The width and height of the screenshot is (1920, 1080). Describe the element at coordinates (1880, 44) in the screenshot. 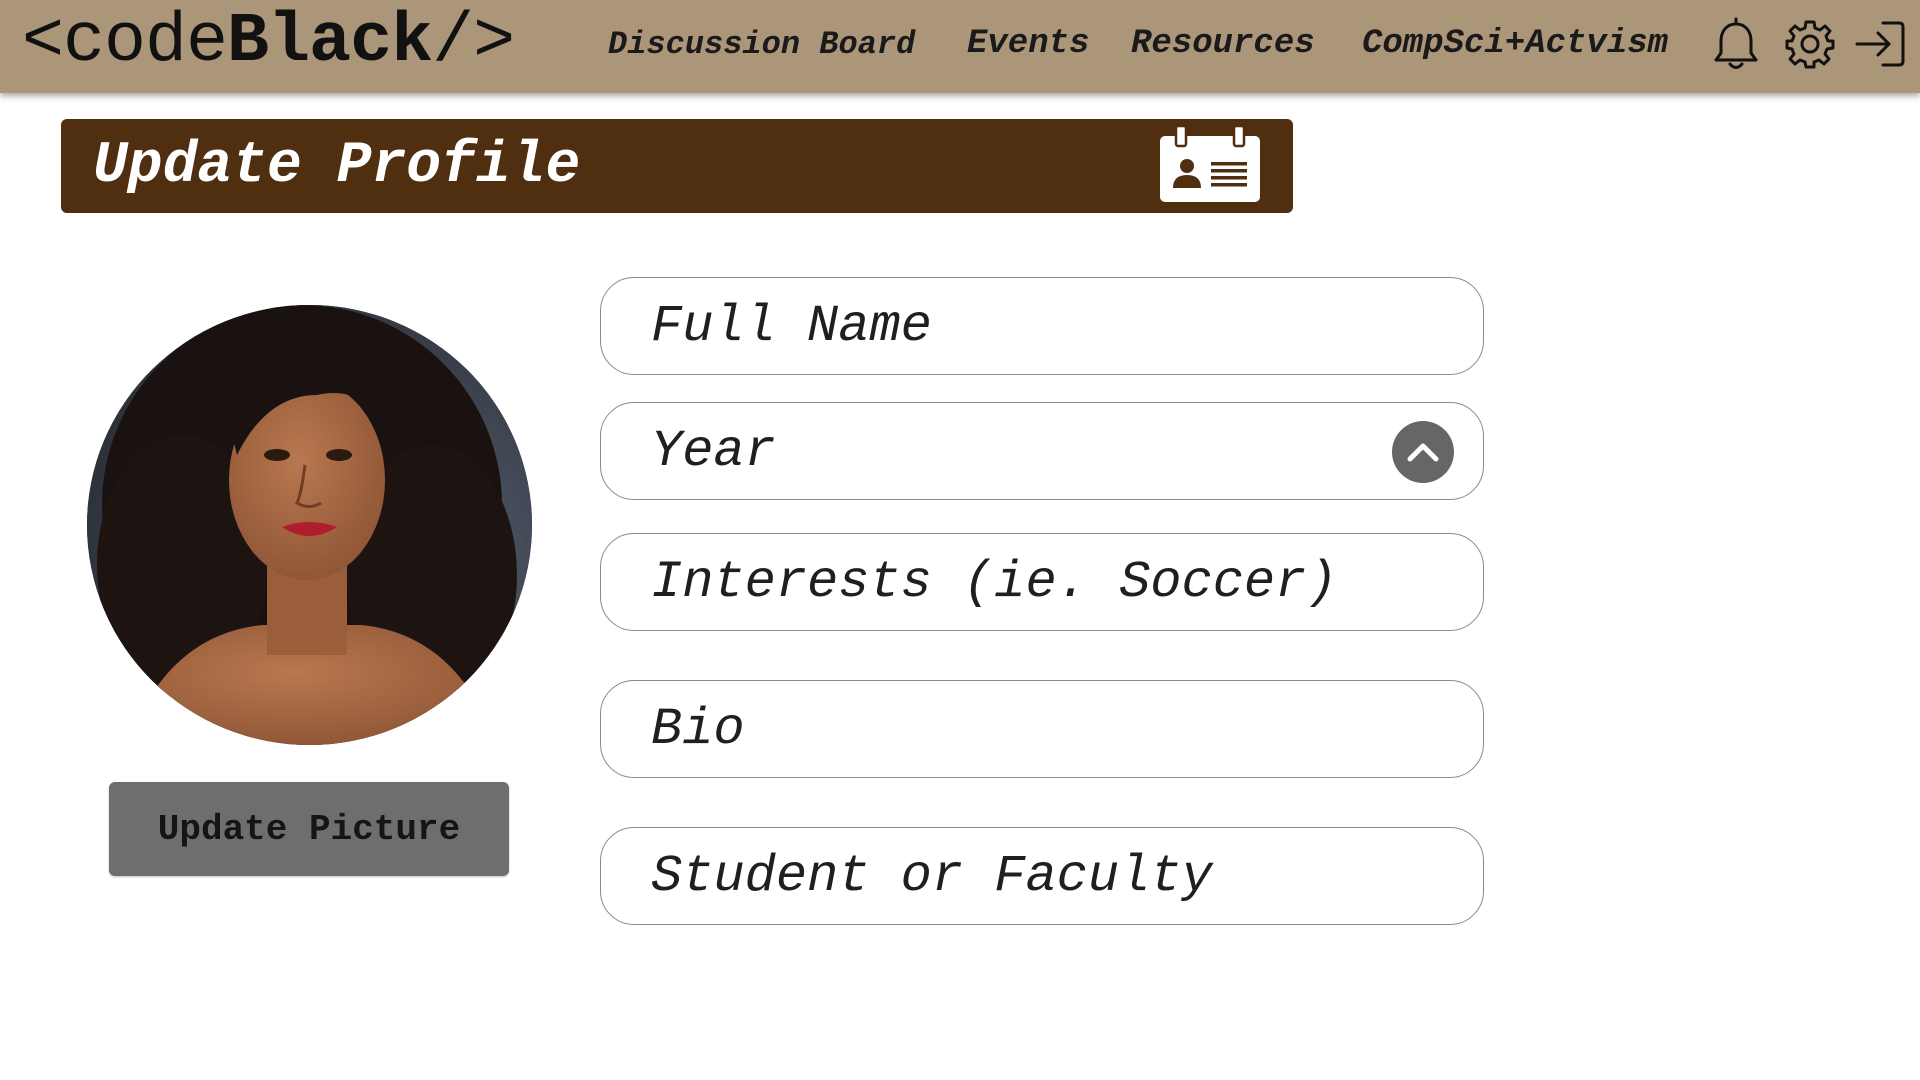

I see `logout-icon` at that location.